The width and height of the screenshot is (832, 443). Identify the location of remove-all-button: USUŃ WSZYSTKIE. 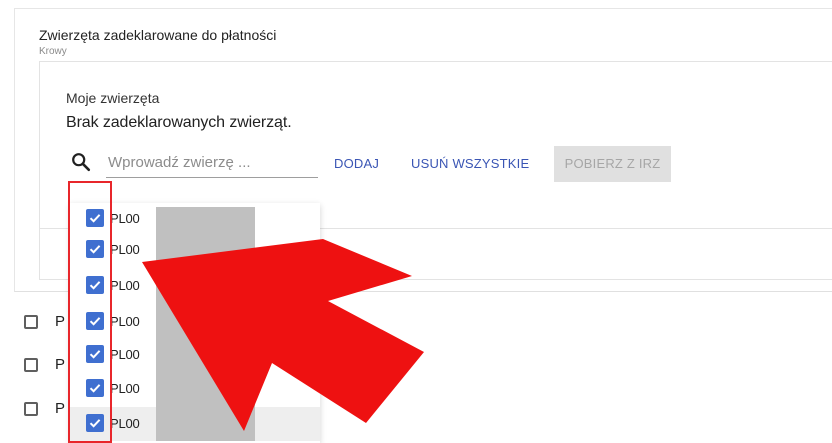
(470, 164).